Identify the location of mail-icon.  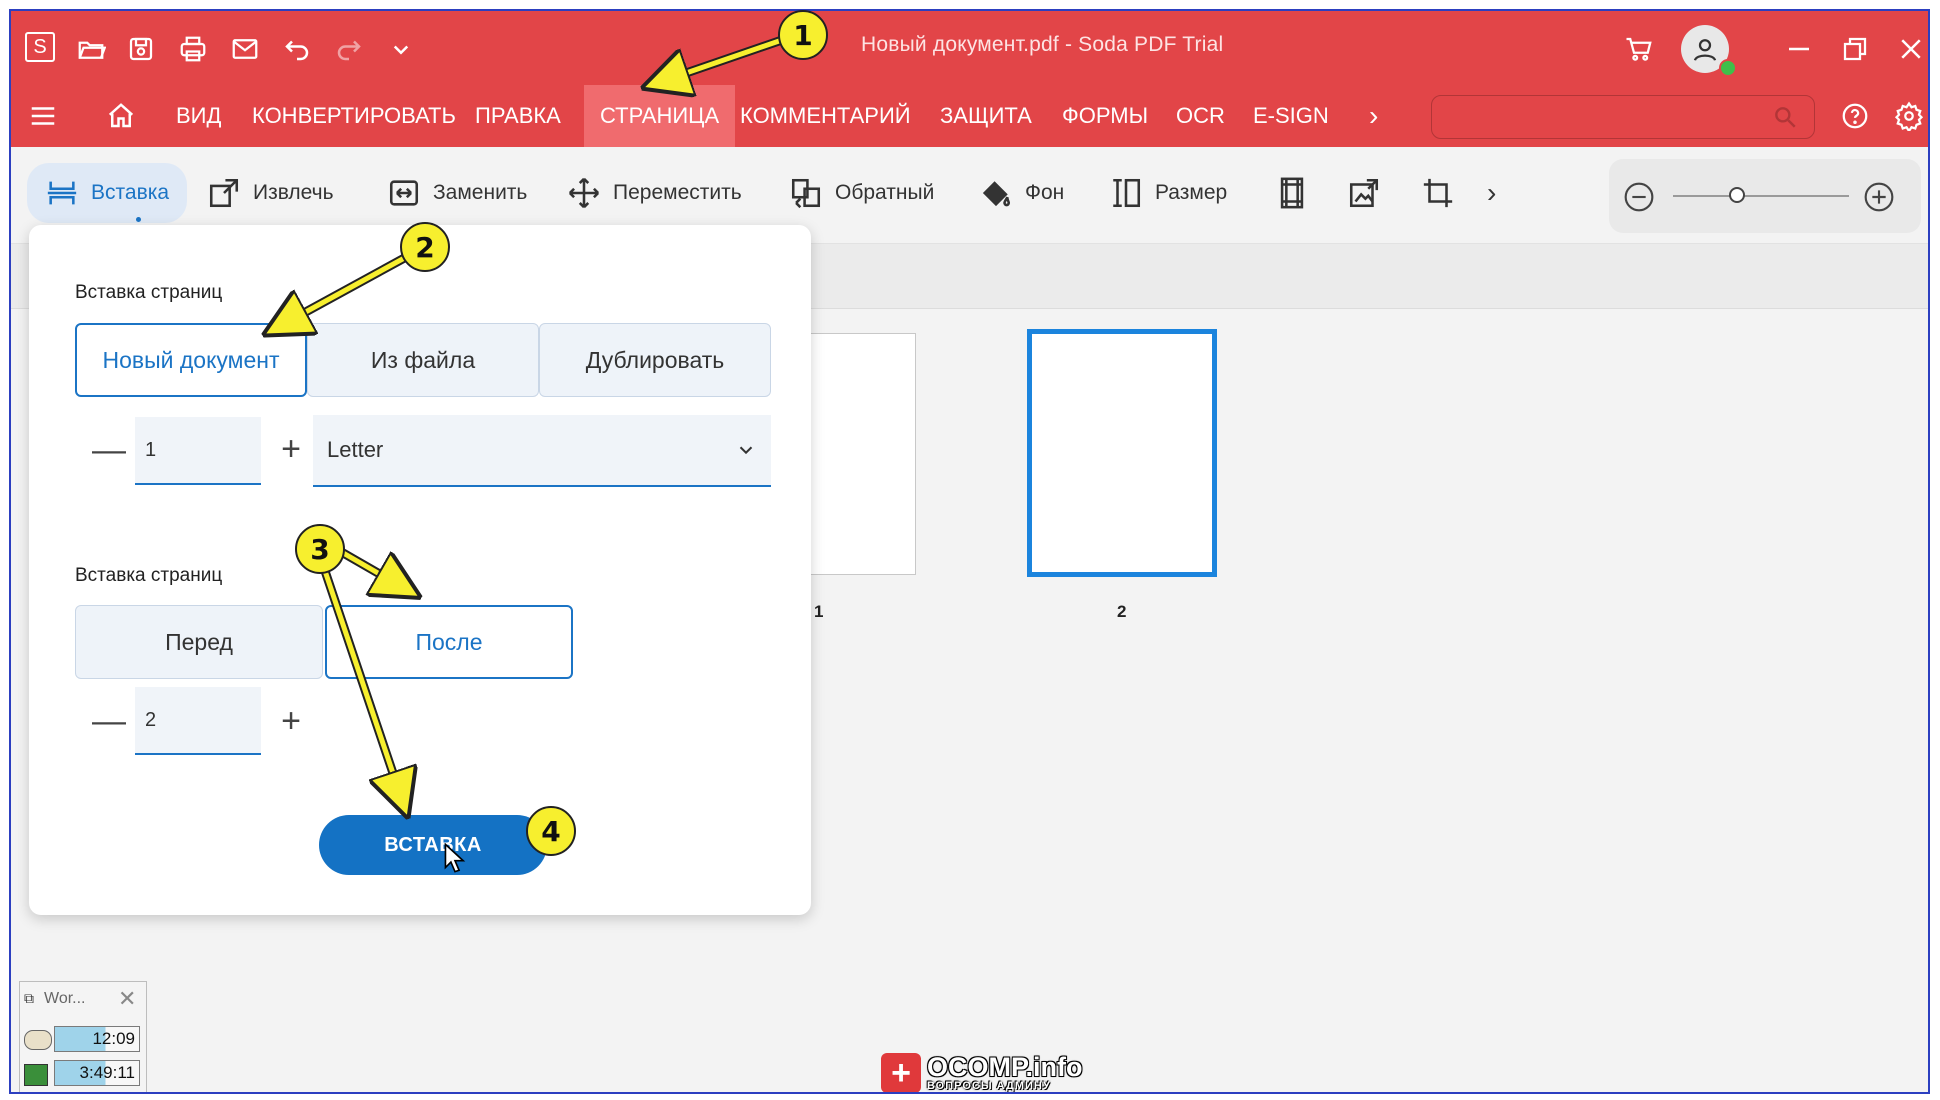
(245, 49).